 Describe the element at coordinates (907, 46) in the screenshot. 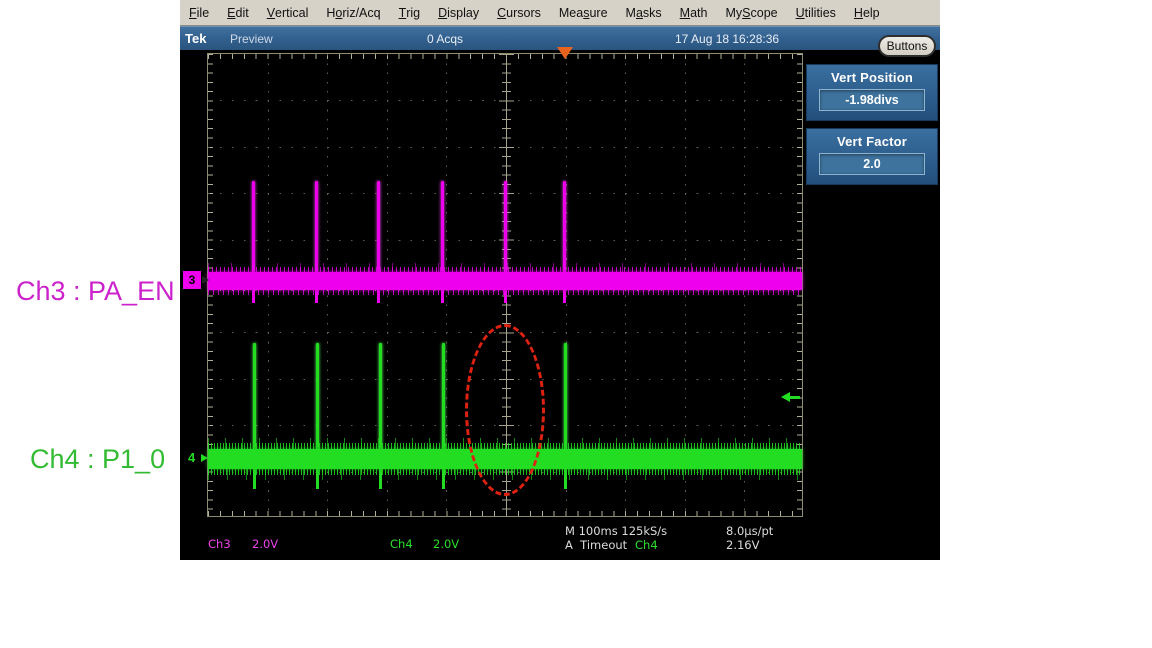

I see `buttons-button: Buttons` at that location.